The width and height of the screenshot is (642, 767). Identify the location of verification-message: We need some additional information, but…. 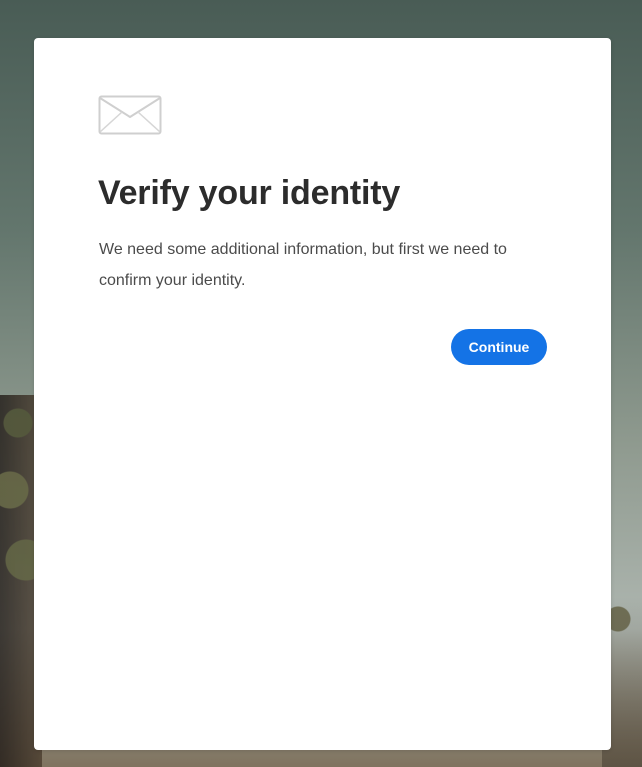
(303, 265).